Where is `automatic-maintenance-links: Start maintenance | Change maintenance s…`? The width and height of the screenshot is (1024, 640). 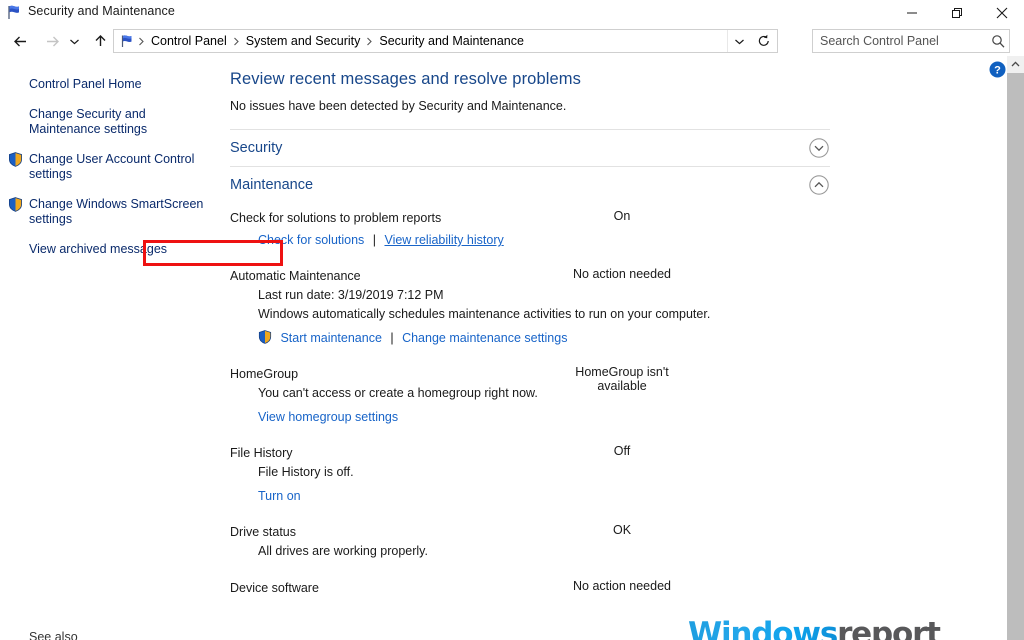
automatic-maintenance-links: Start maintenance | Change maintenance s… is located at coordinates (540, 338).